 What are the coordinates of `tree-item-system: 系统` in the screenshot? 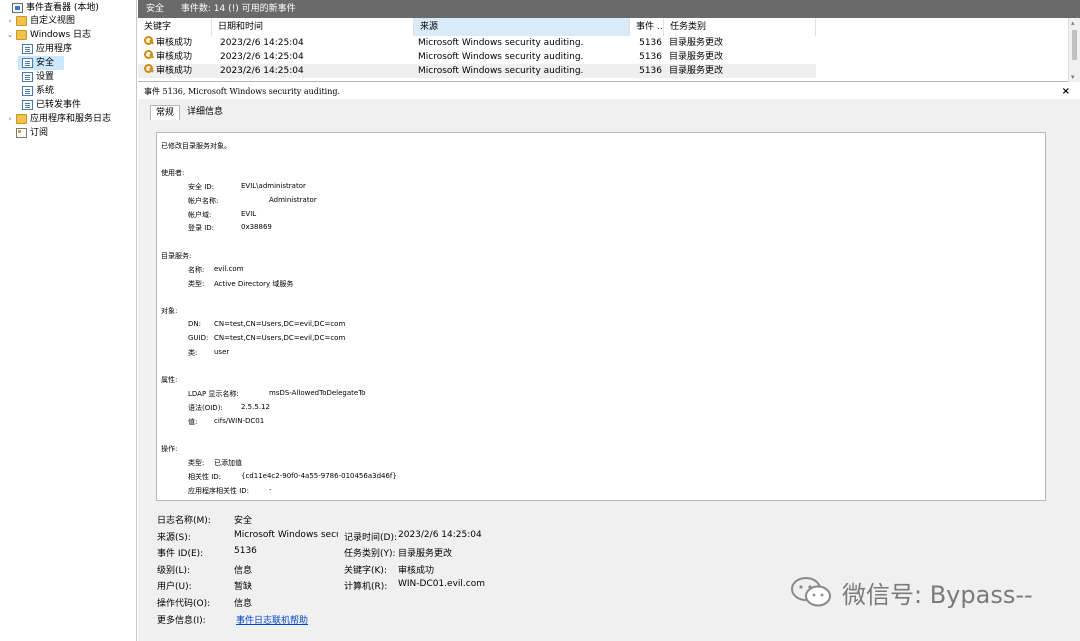 It's located at (37, 91).